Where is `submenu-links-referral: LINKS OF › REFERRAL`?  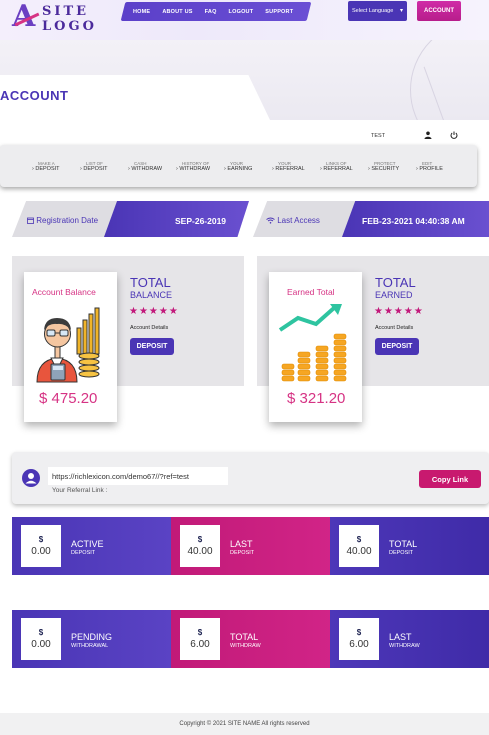 submenu-links-referral: LINKS OF › REFERRAL is located at coordinates (344, 166).